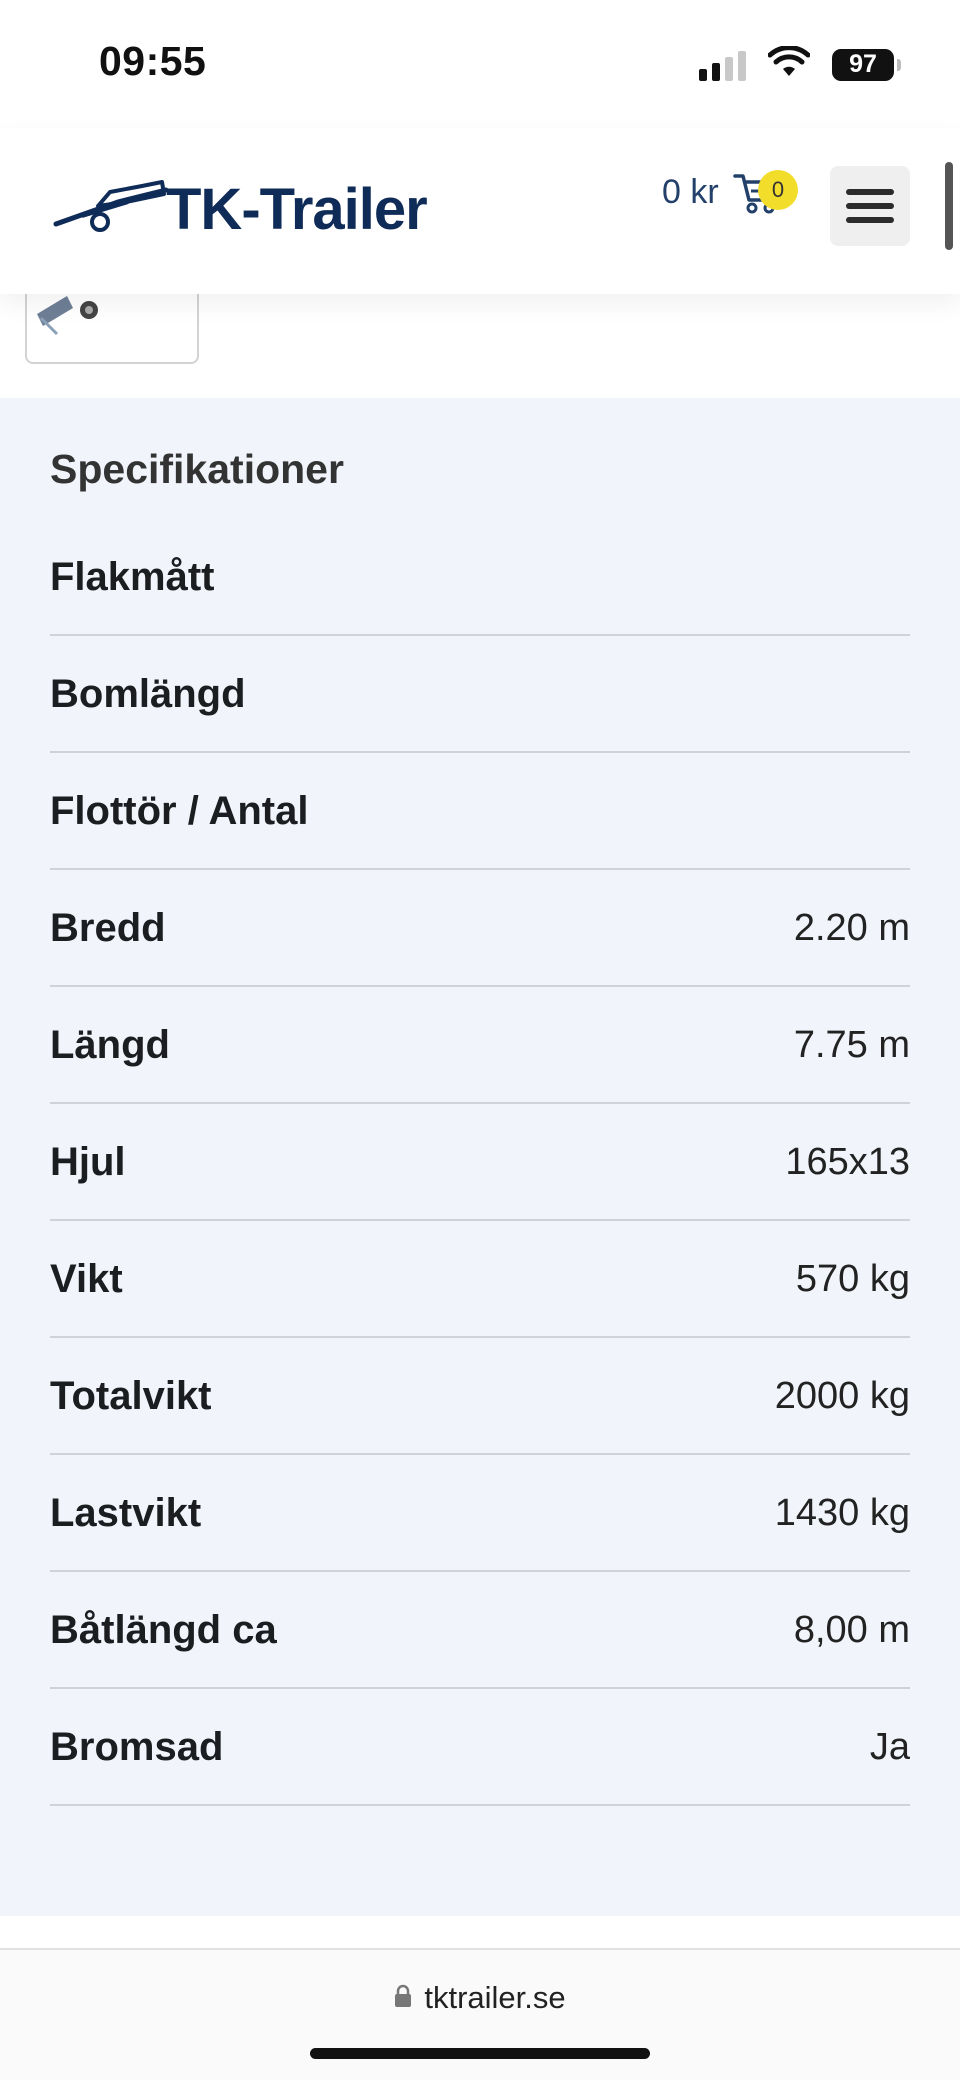  Describe the element at coordinates (480, 811) in the screenshot. I see `spec-row: Flottör / Antal` at that location.